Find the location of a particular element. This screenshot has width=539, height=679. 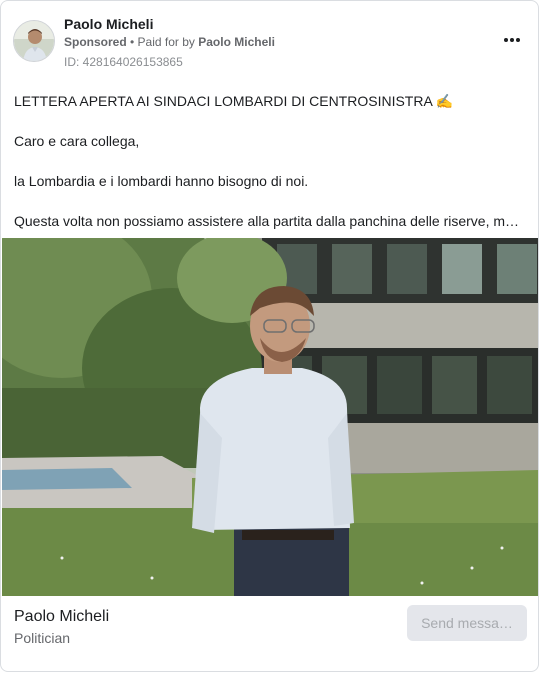

body-line-greeting: Caro e cara collega, is located at coordinates (77, 141).